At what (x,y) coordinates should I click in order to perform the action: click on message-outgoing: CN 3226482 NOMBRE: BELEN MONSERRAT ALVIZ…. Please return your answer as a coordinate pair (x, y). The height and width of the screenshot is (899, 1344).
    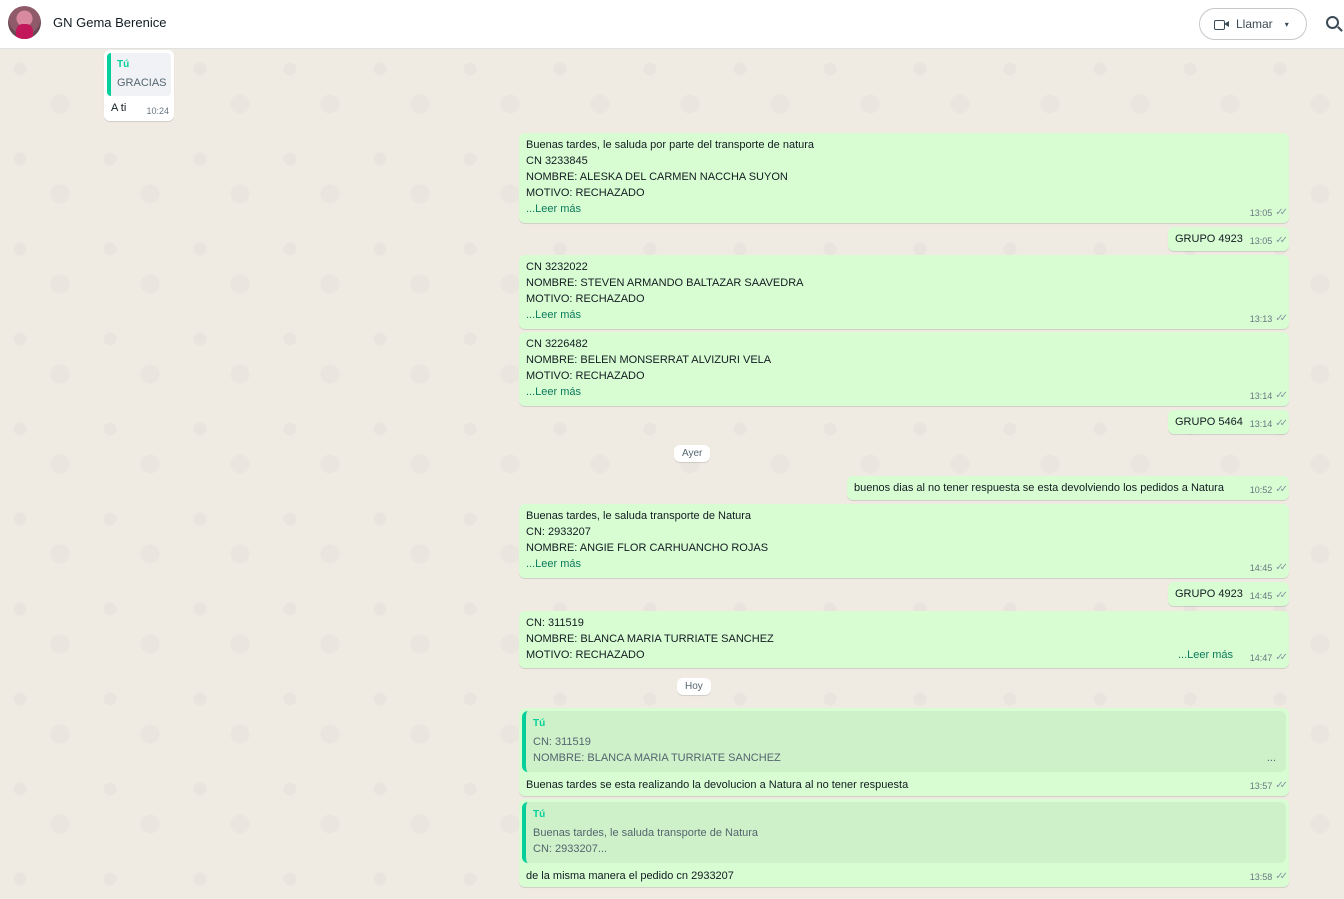
    Looking at the image, I should click on (904, 369).